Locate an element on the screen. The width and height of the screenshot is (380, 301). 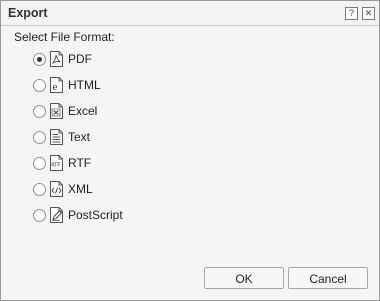
format-label-html: HTML is located at coordinates (84, 85).